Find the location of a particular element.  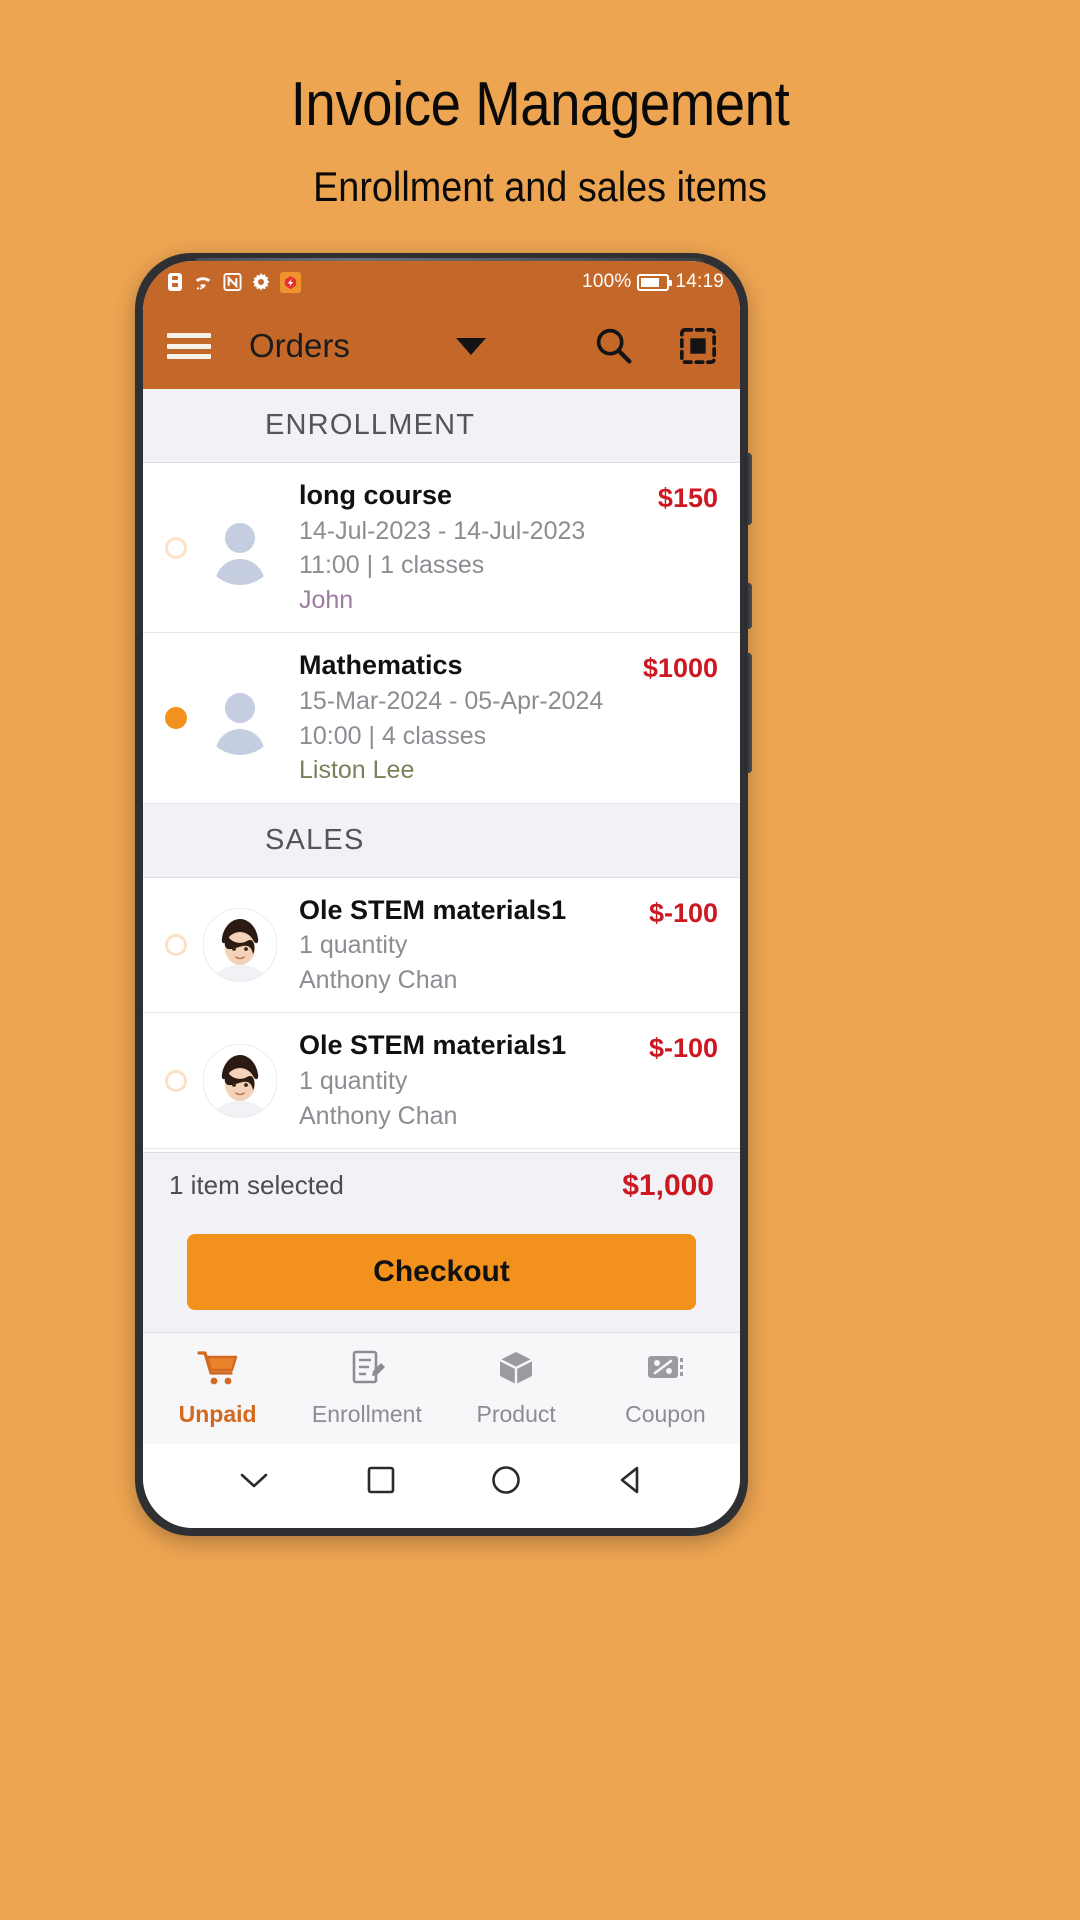

wifi-icon is located at coordinates (203, 282).